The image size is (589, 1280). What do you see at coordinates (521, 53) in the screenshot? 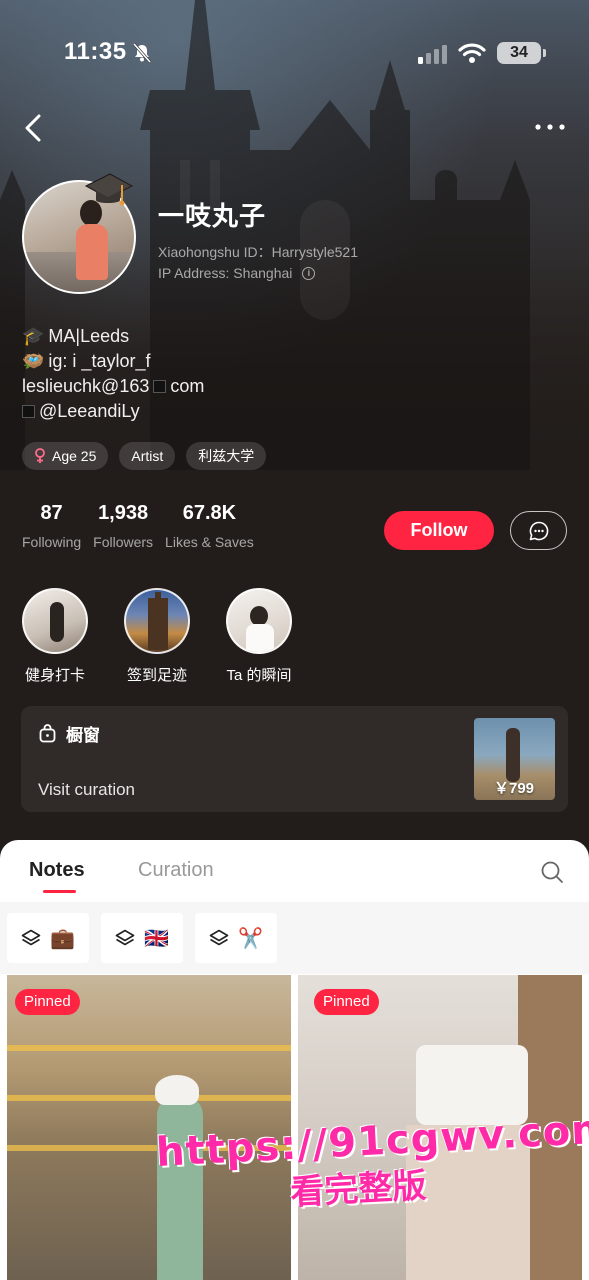
I see `battery-indicator: 34` at bounding box center [521, 53].